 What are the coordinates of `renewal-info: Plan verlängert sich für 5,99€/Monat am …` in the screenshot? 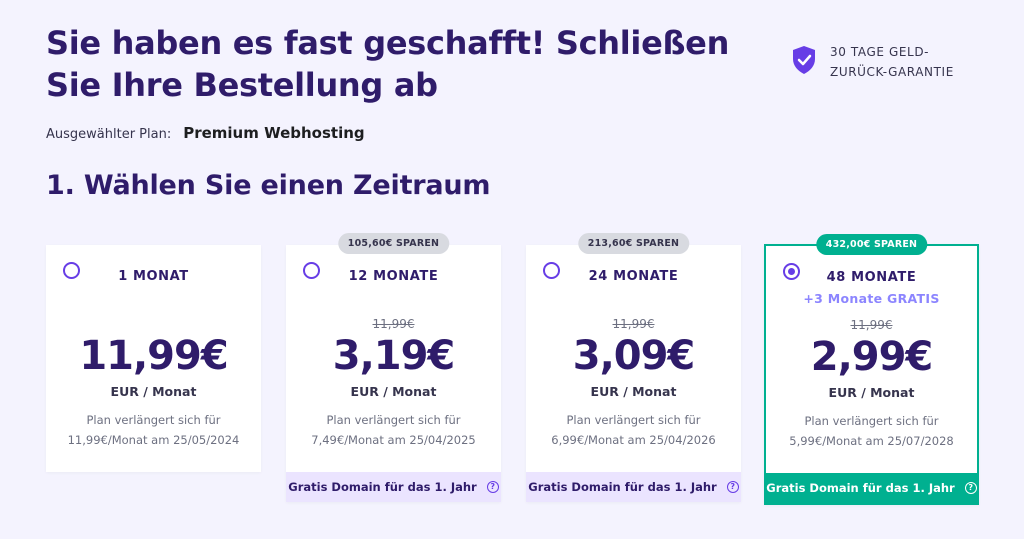 It's located at (871, 431).